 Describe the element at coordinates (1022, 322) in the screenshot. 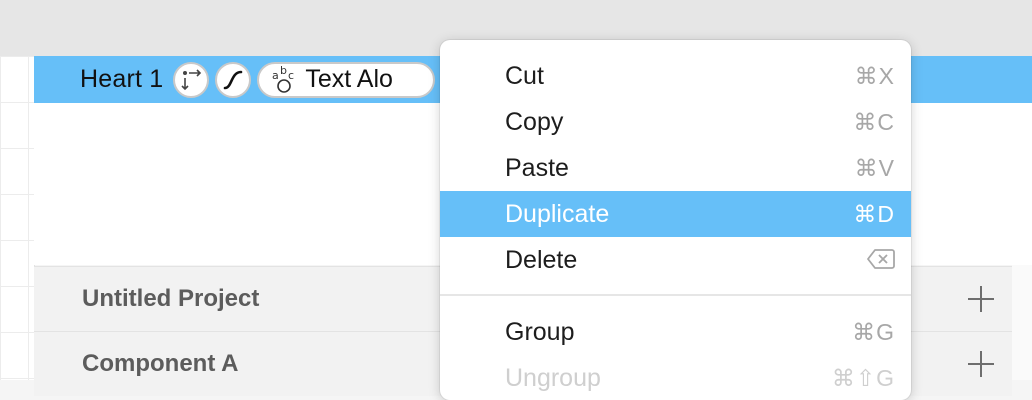

I see `scroll-gutter` at that location.